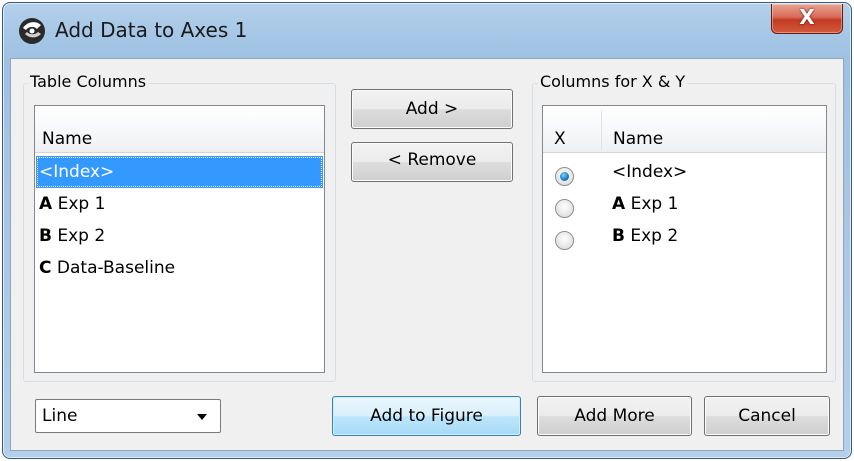 Image resolution: width=854 pixels, height=461 pixels. What do you see at coordinates (560, 139) in the screenshot?
I see `x-column-header: X` at bounding box center [560, 139].